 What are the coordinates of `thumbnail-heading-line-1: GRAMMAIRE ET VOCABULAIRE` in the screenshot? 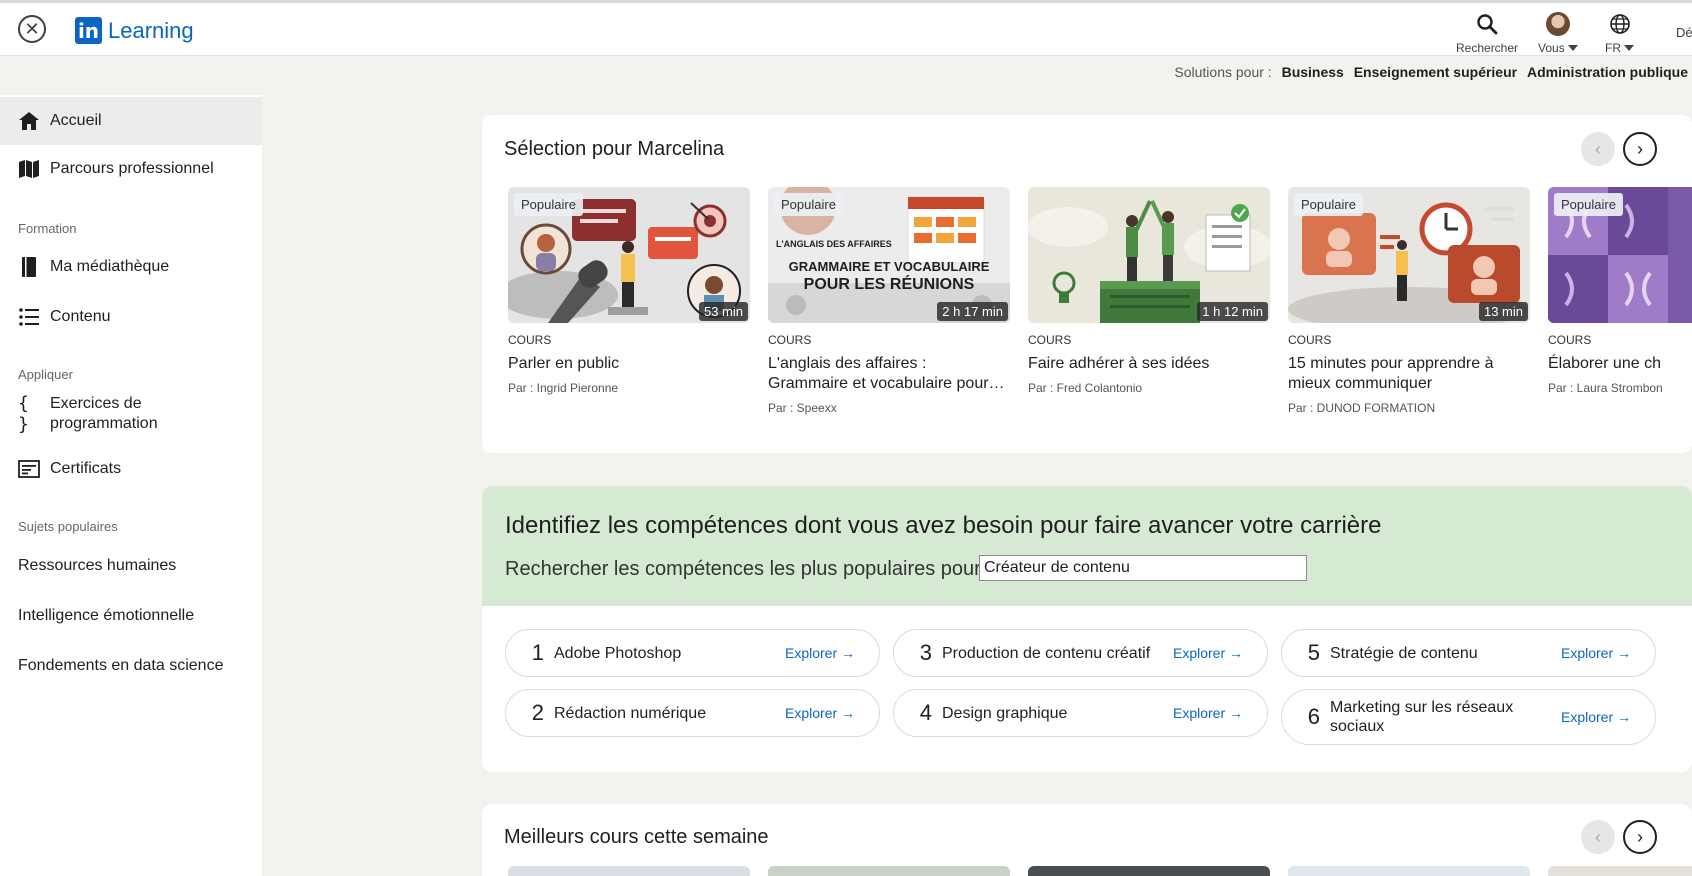 It's located at (889, 266).